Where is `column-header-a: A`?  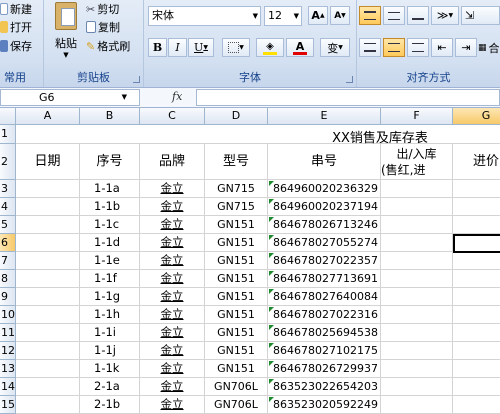 column-header-a: A is located at coordinates (48, 116).